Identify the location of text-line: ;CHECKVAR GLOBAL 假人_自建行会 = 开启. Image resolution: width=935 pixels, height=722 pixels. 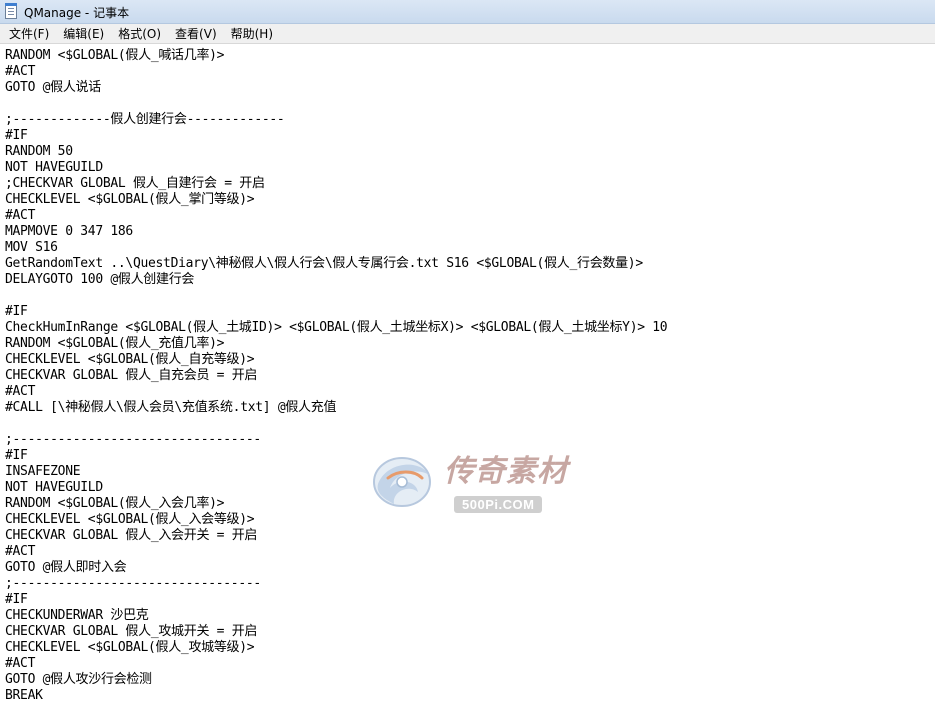
(135, 183).